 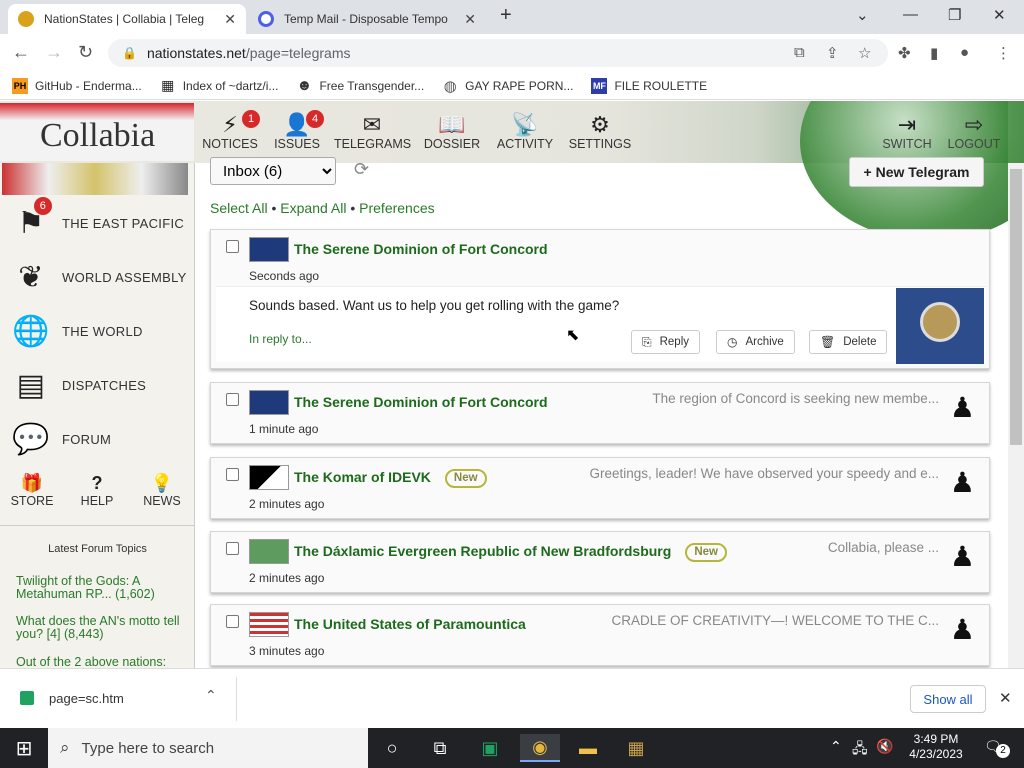 I want to click on show-all-button: Show all, so click(x=948, y=699).